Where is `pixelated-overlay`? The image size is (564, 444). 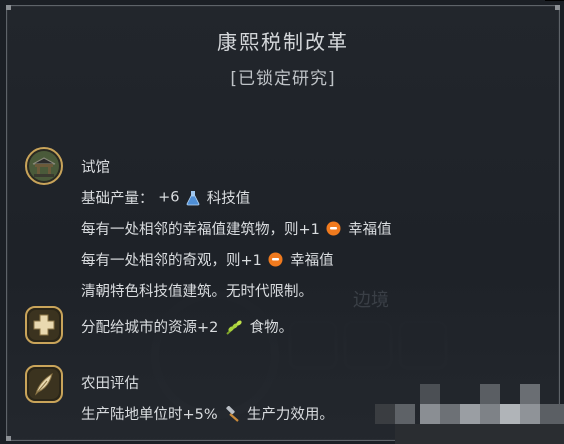 pixelated-overlay is located at coordinates (469, 414).